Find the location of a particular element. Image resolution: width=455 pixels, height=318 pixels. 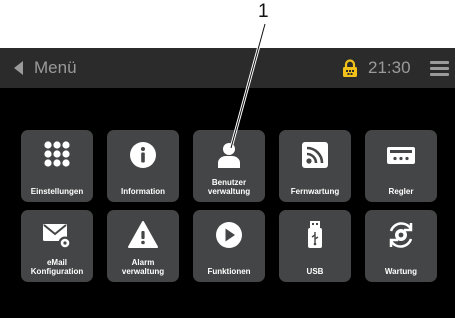

controller-display-icon is located at coordinates (401, 155).